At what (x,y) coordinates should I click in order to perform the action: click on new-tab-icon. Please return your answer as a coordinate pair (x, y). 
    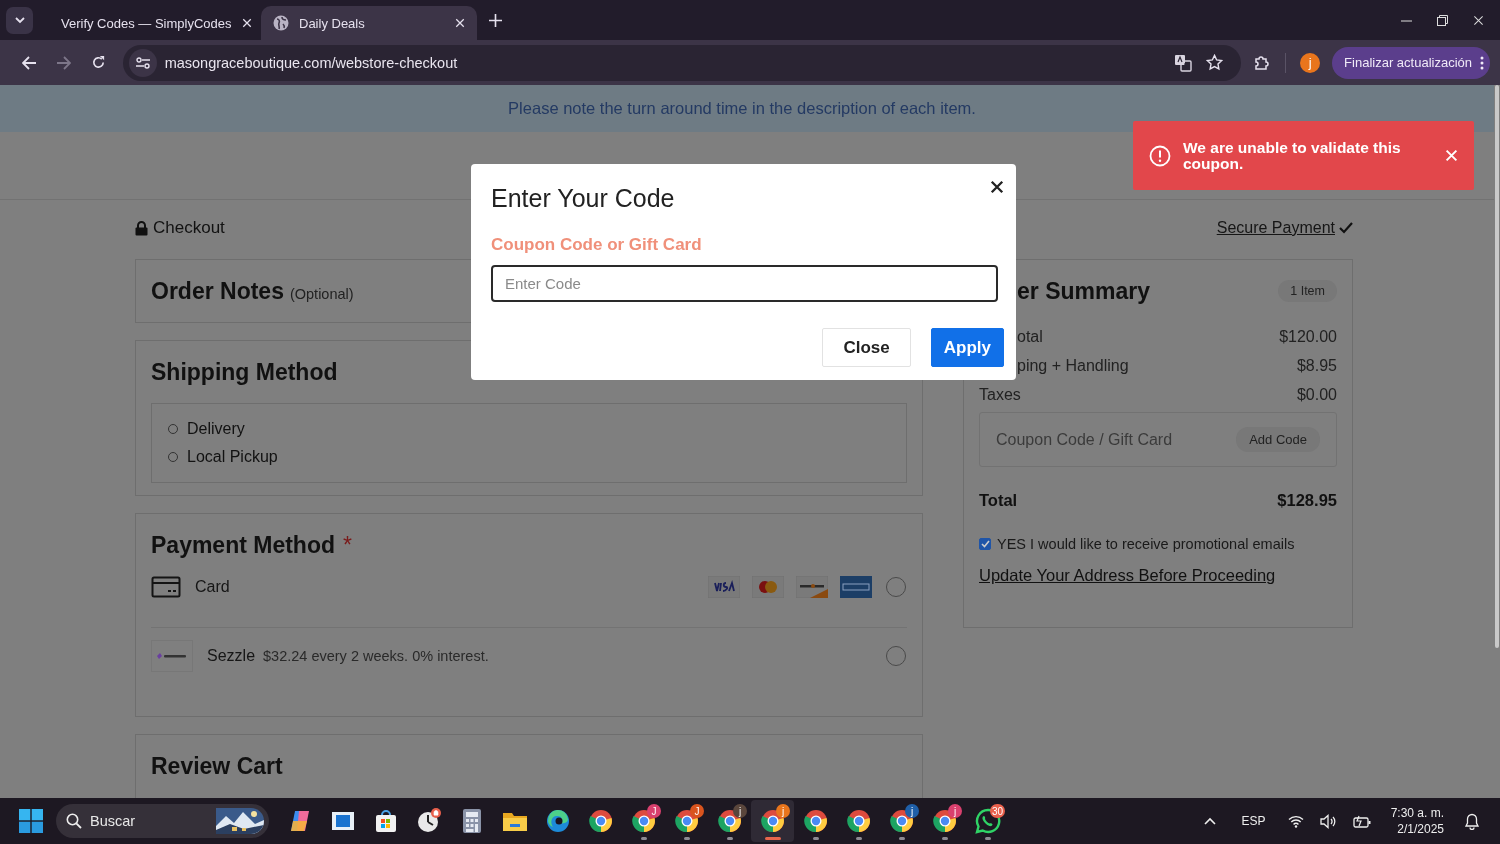
    Looking at the image, I should click on (495, 20).